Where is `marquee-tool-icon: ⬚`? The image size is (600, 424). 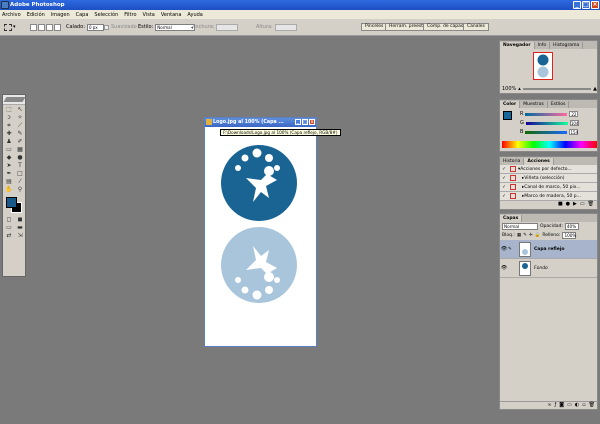
marquee-tool-icon: ⬚ is located at coordinates (9, 110).